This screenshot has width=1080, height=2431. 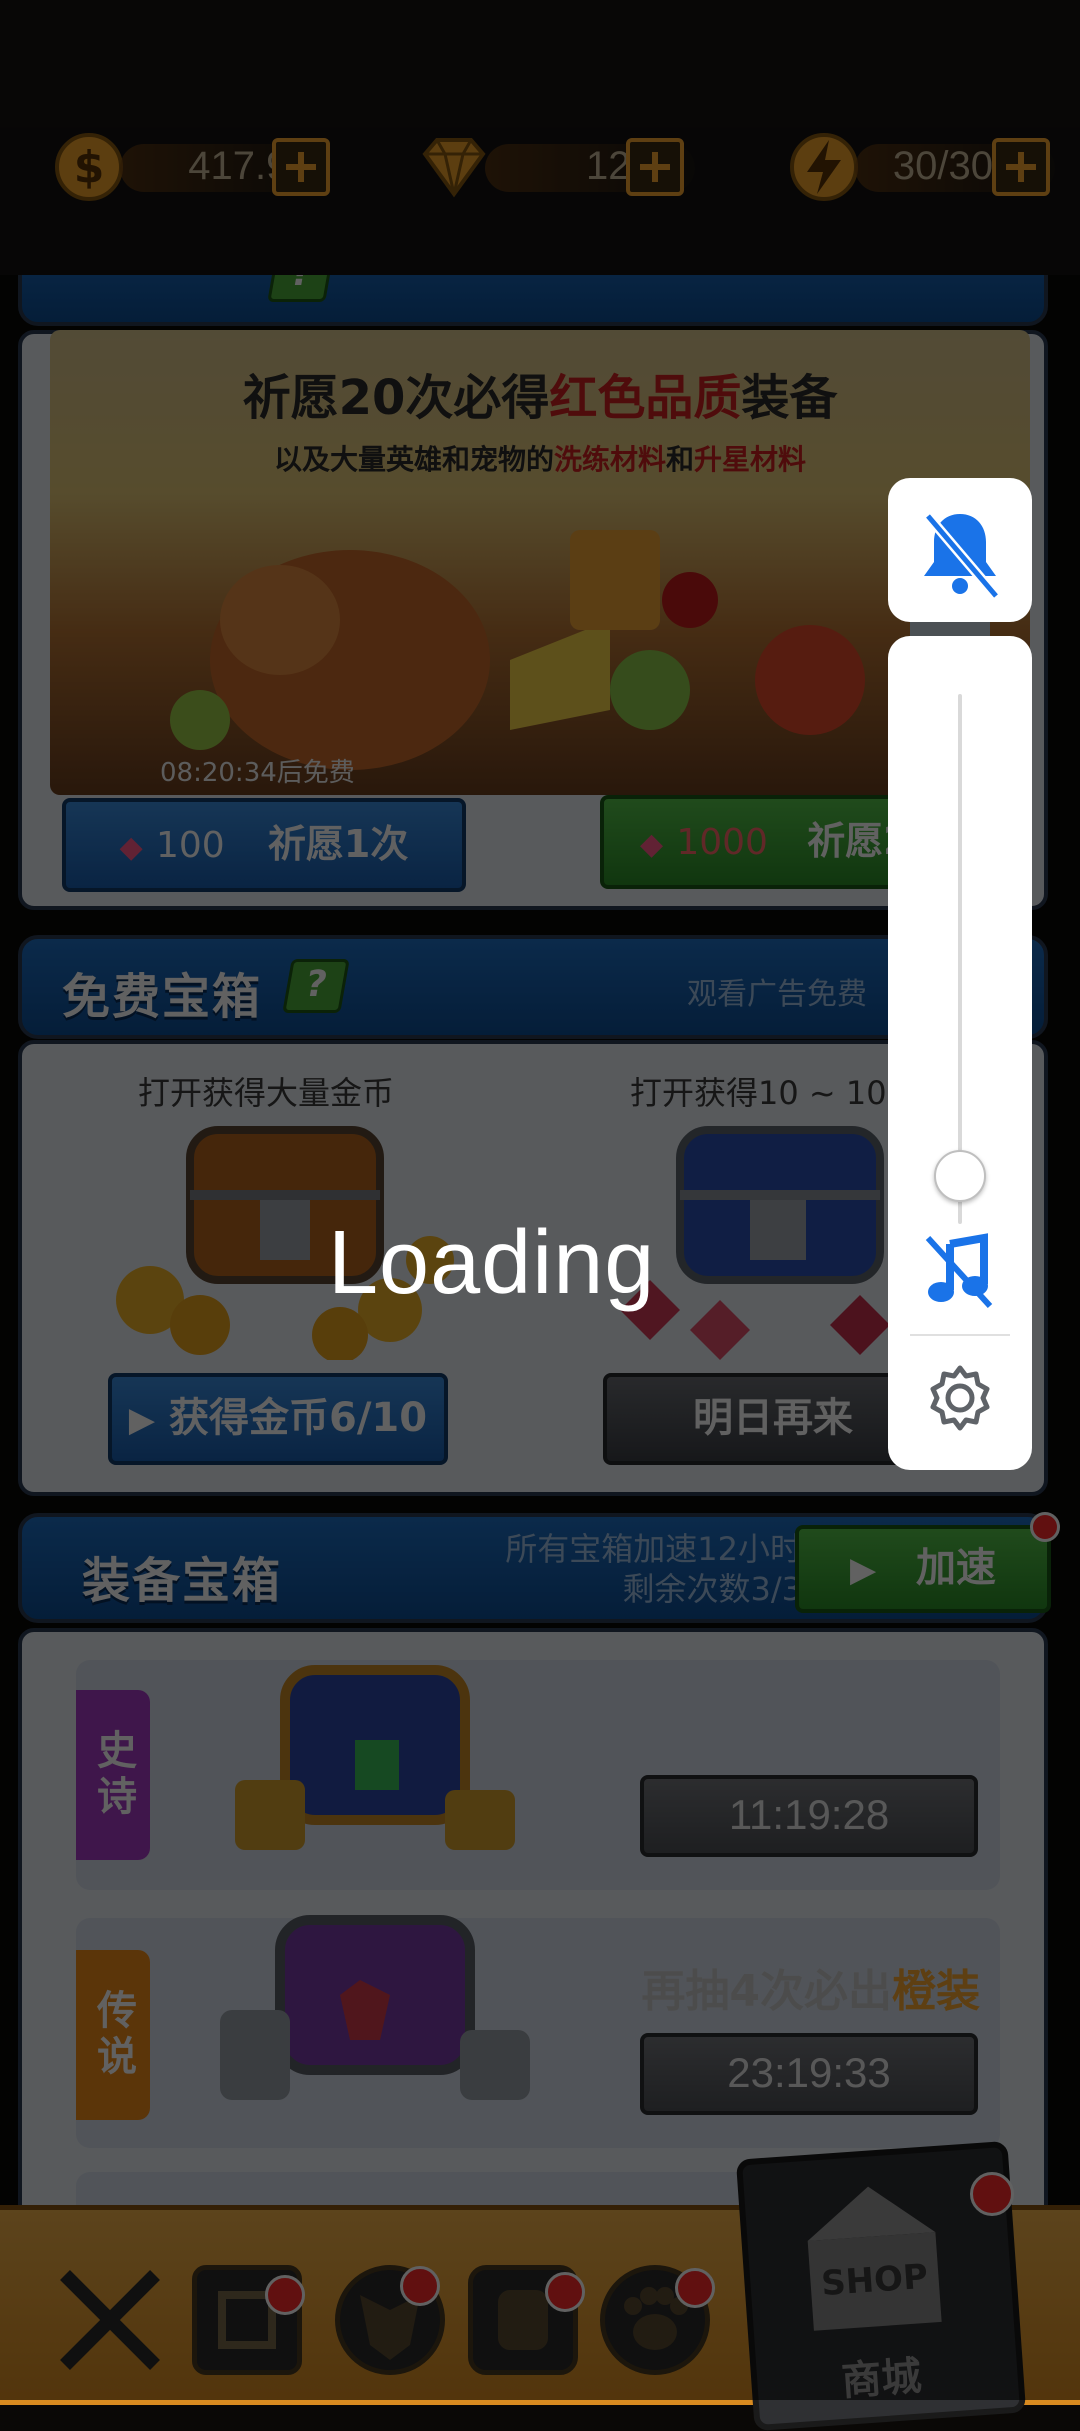 What do you see at coordinates (777, 994) in the screenshot?
I see `watch-ad-hint: 观看广告免费` at bounding box center [777, 994].